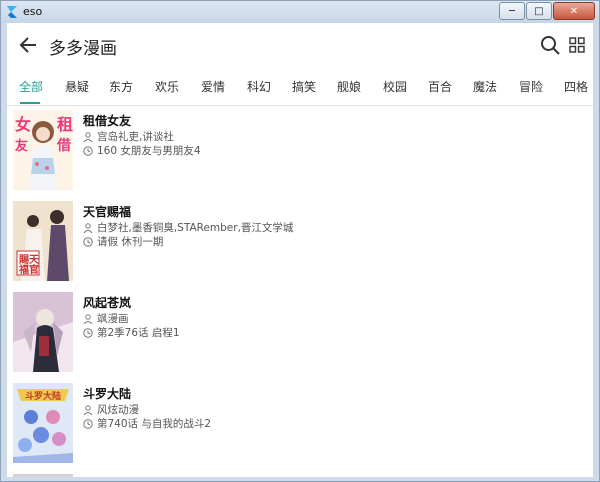 Image resolution: width=600 pixels, height=482 pixels. I want to click on tab-eastern: 东方, so click(121, 86).